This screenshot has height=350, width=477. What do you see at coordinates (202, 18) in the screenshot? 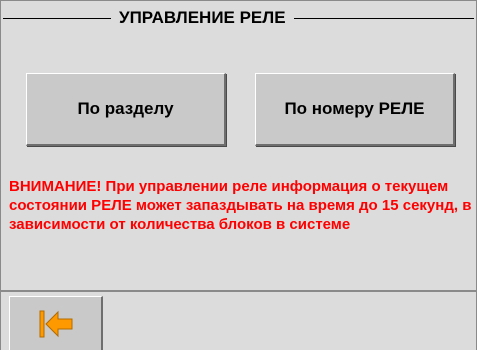
I see `panel-title: УПРАВЛЕНИЕ РЕЛЕ` at bounding box center [202, 18].